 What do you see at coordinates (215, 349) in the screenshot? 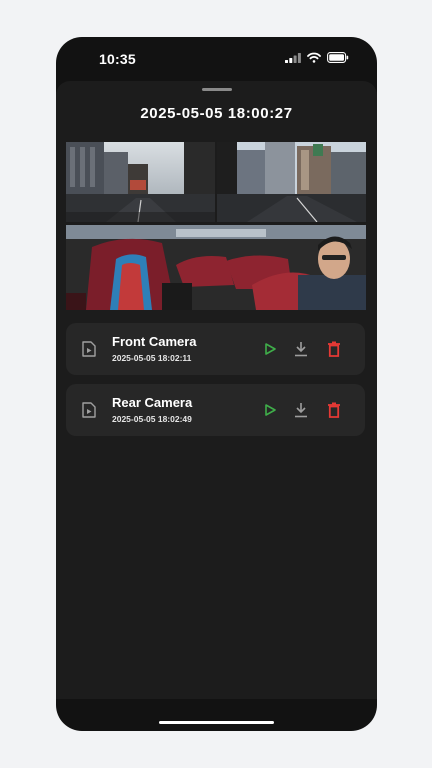
I see `file-item-front-camera: Front Camera 2025-05-05 18:02:11` at bounding box center [215, 349].